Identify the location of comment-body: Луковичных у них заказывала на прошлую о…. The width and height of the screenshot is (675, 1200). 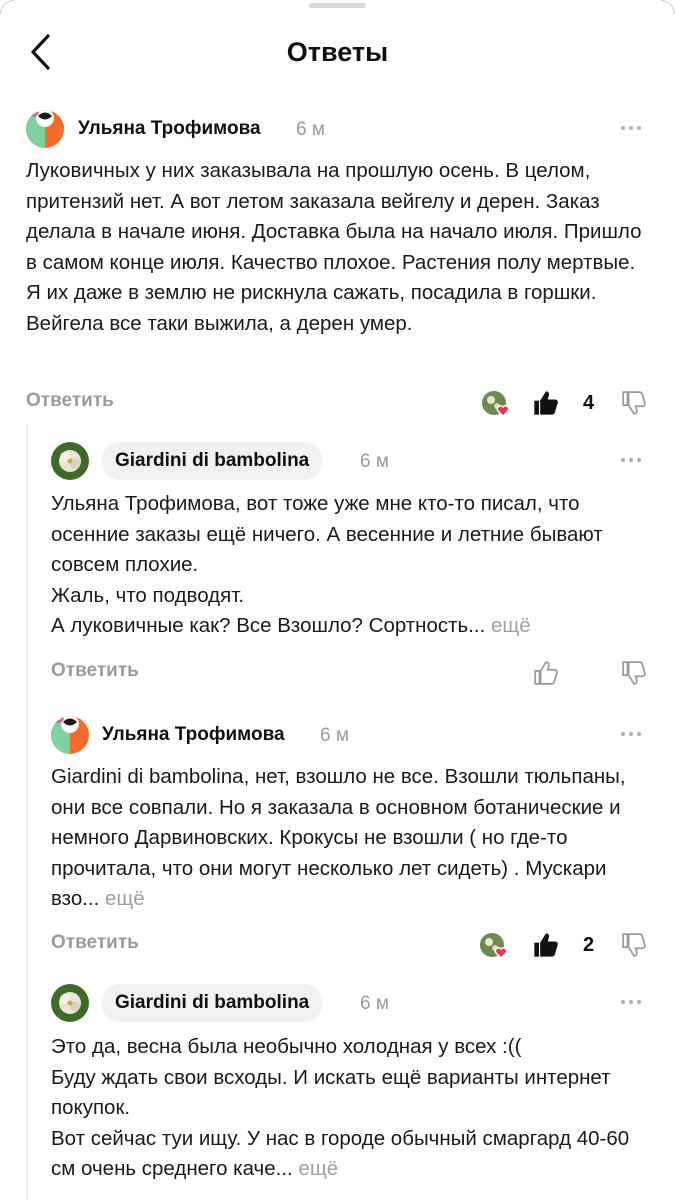
(337, 247).